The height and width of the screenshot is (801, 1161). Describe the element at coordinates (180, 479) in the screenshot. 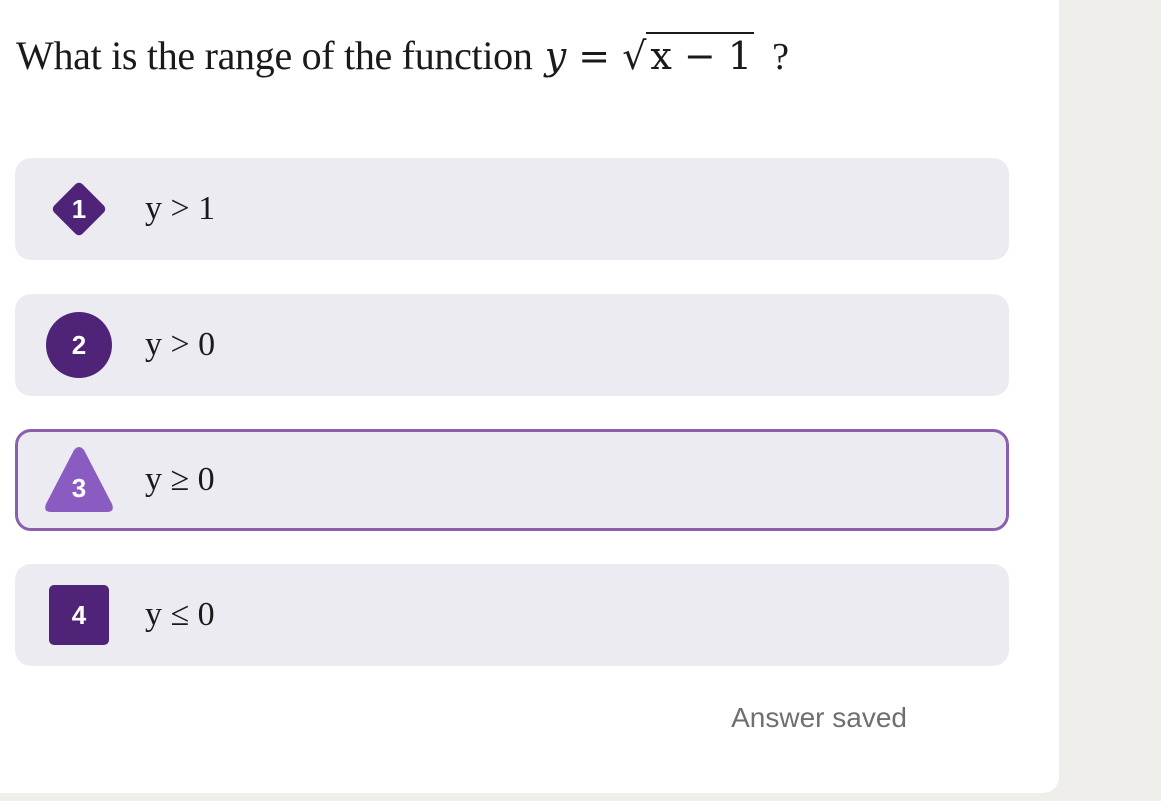

I see `option-label: y ≥ 0` at that location.